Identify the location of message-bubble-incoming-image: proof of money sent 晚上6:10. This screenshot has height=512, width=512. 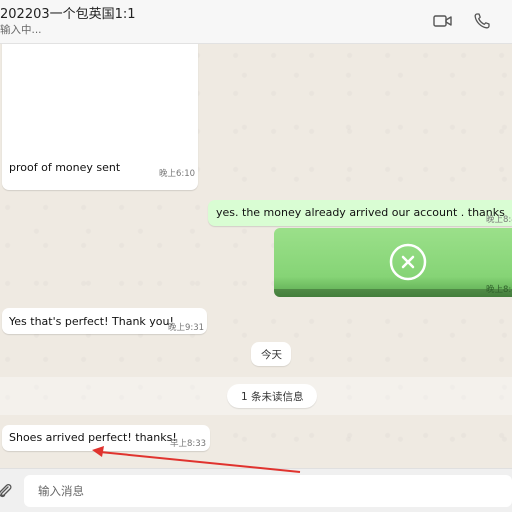
(100, 117).